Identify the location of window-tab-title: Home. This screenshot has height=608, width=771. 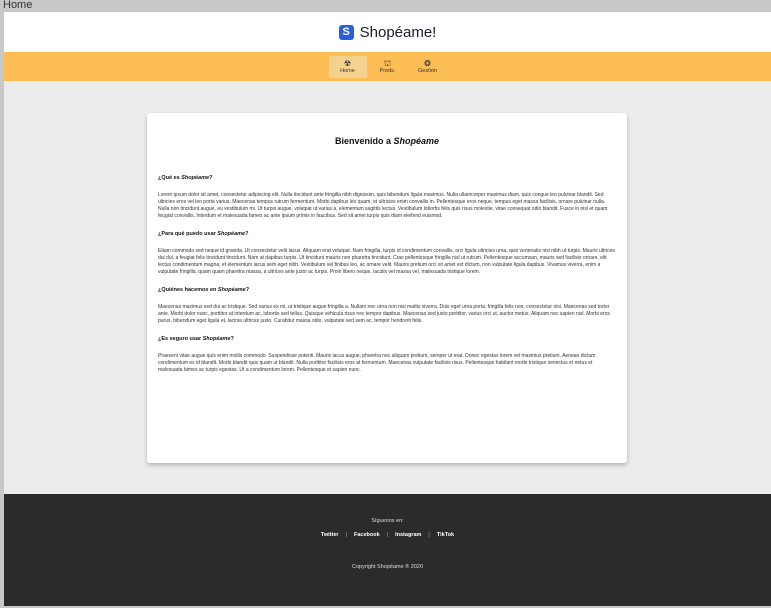
(18, 5).